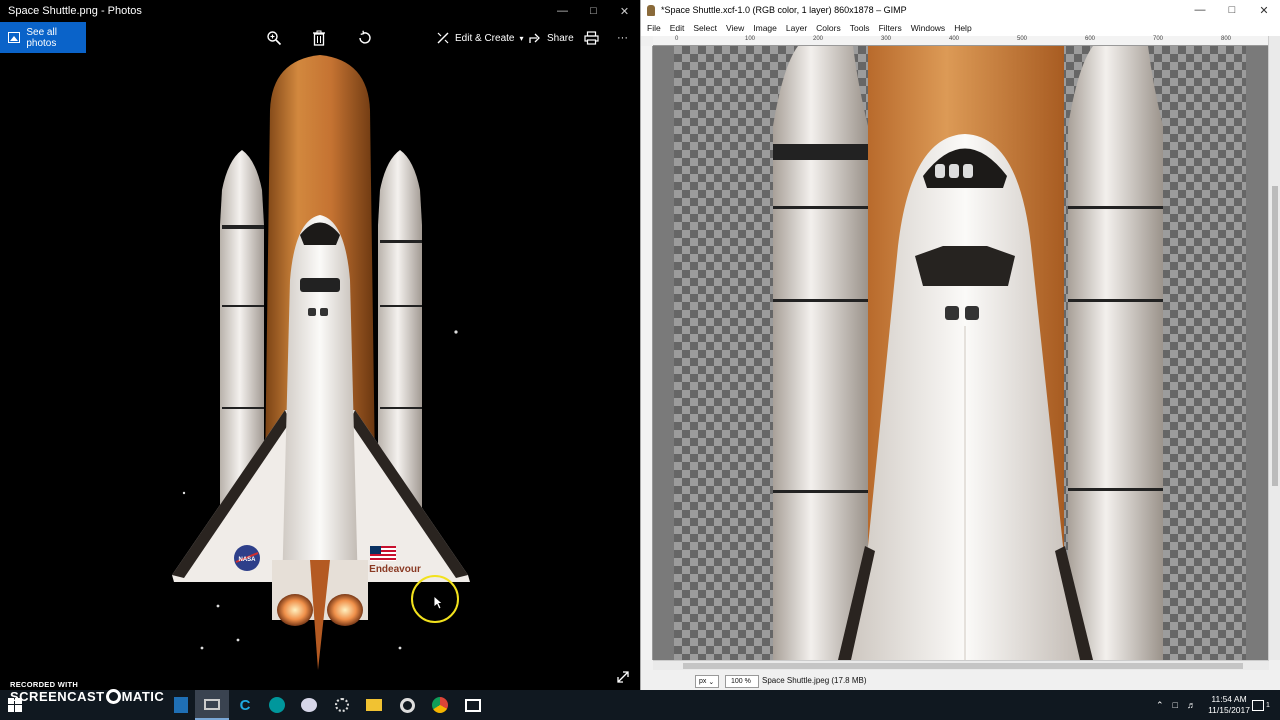  What do you see at coordinates (1264, 10) in the screenshot?
I see `gimp-close-button: ✕` at bounding box center [1264, 10].